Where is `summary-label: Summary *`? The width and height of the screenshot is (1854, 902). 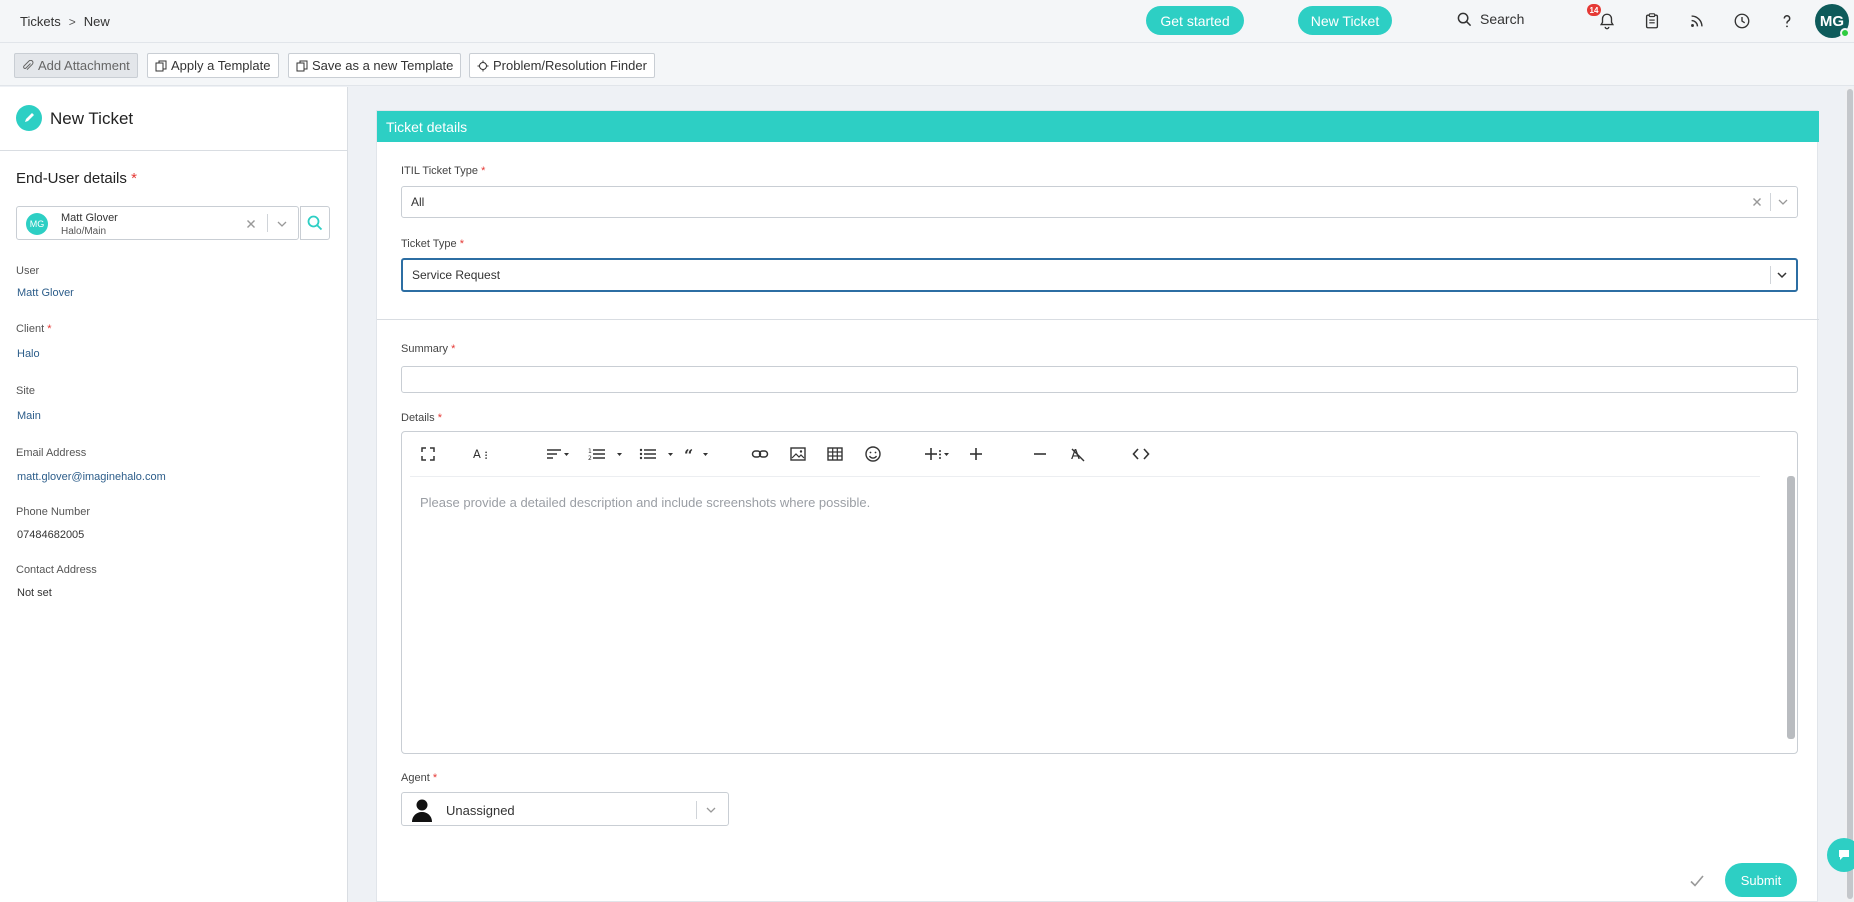 summary-label: Summary * is located at coordinates (428, 349).